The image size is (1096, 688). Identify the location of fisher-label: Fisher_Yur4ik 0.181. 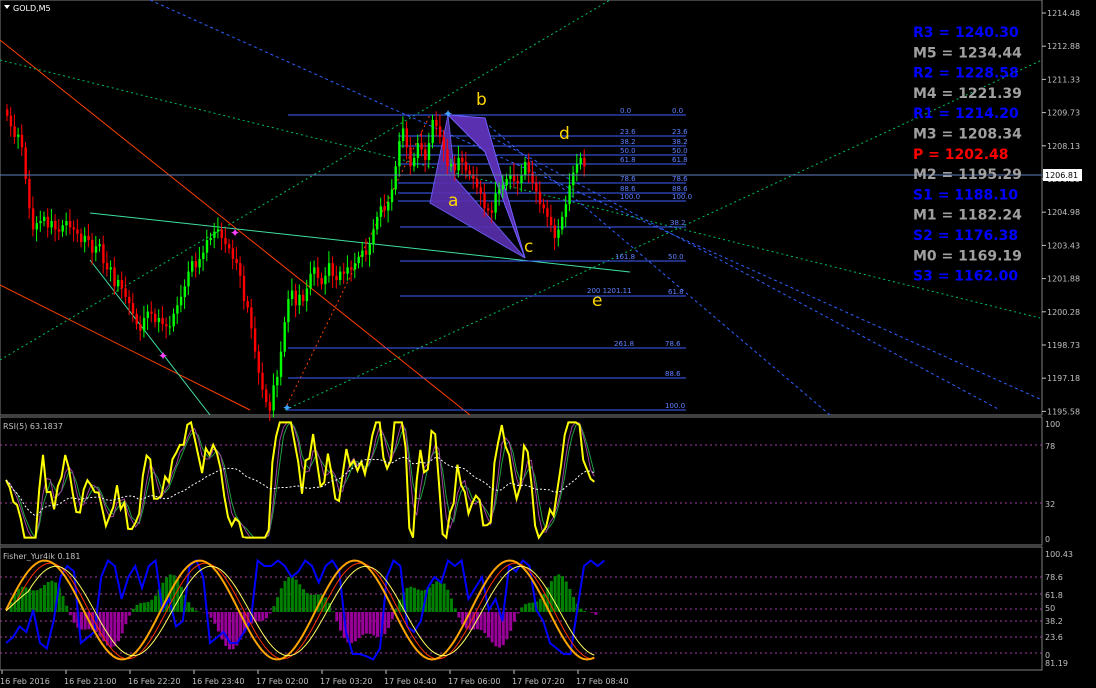
(41, 556).